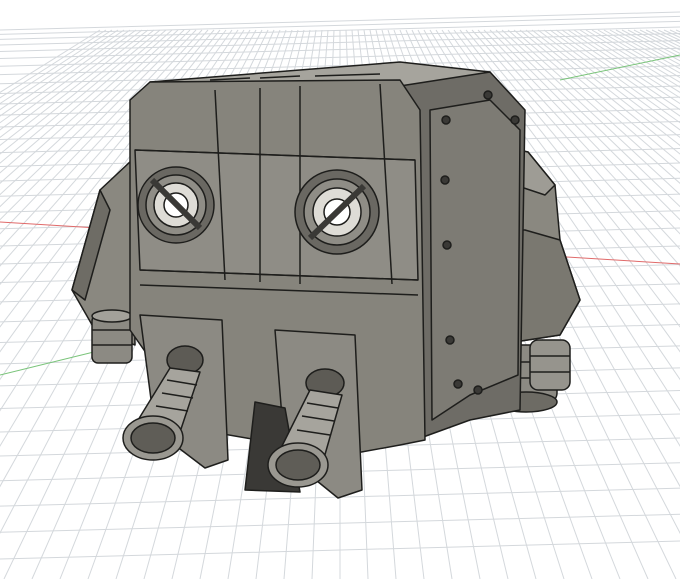 The height and width of the screenshot is (579, 680). Describe the element at coordinates (475, 260) in the screenshot. I see `body-right-panel` at that location.